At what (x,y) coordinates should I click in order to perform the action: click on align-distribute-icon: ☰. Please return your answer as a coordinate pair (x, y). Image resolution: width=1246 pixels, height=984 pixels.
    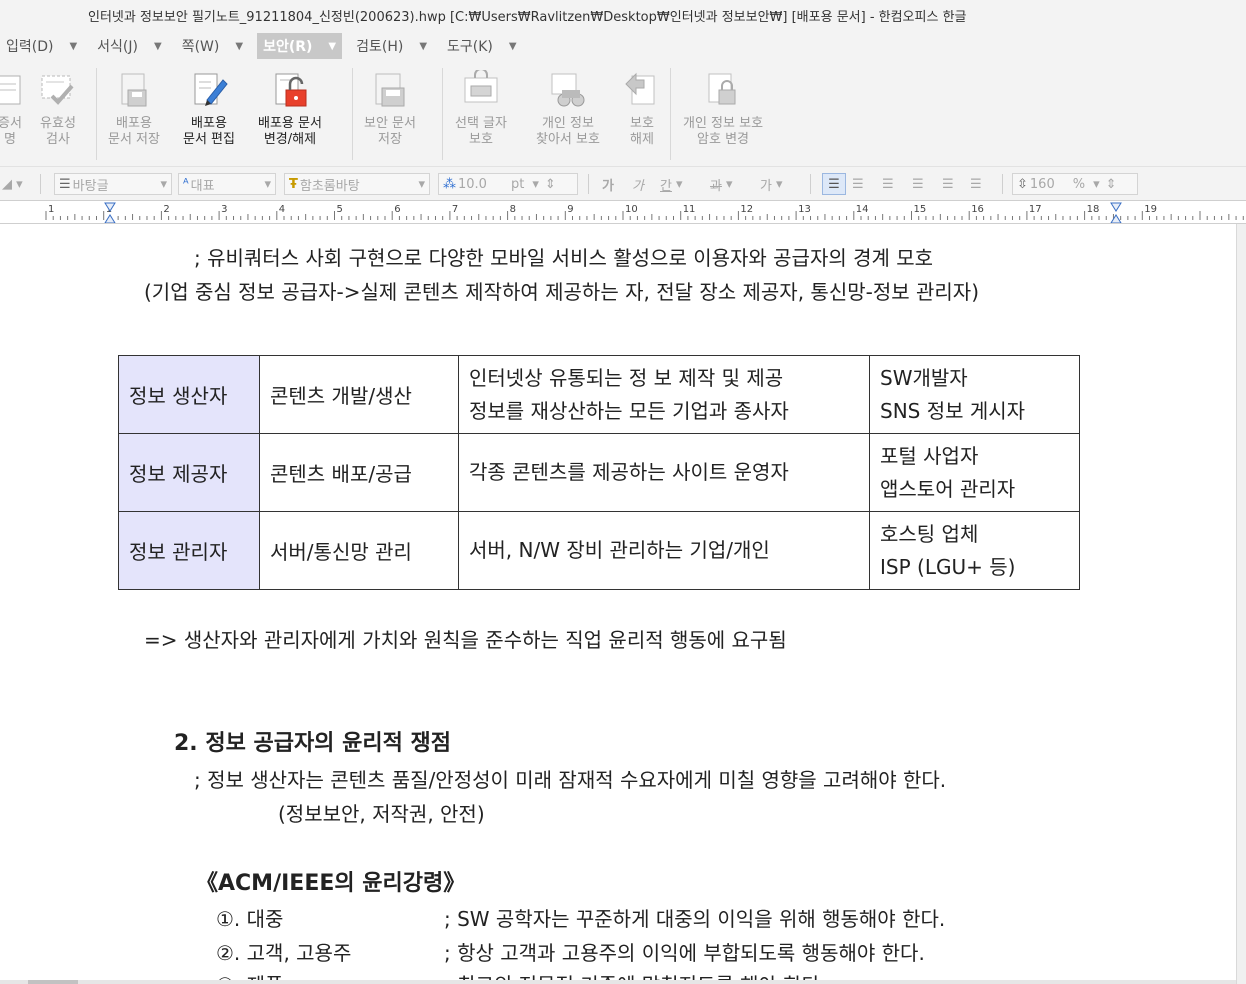
    Looking at the image, I should click on (948, 184).